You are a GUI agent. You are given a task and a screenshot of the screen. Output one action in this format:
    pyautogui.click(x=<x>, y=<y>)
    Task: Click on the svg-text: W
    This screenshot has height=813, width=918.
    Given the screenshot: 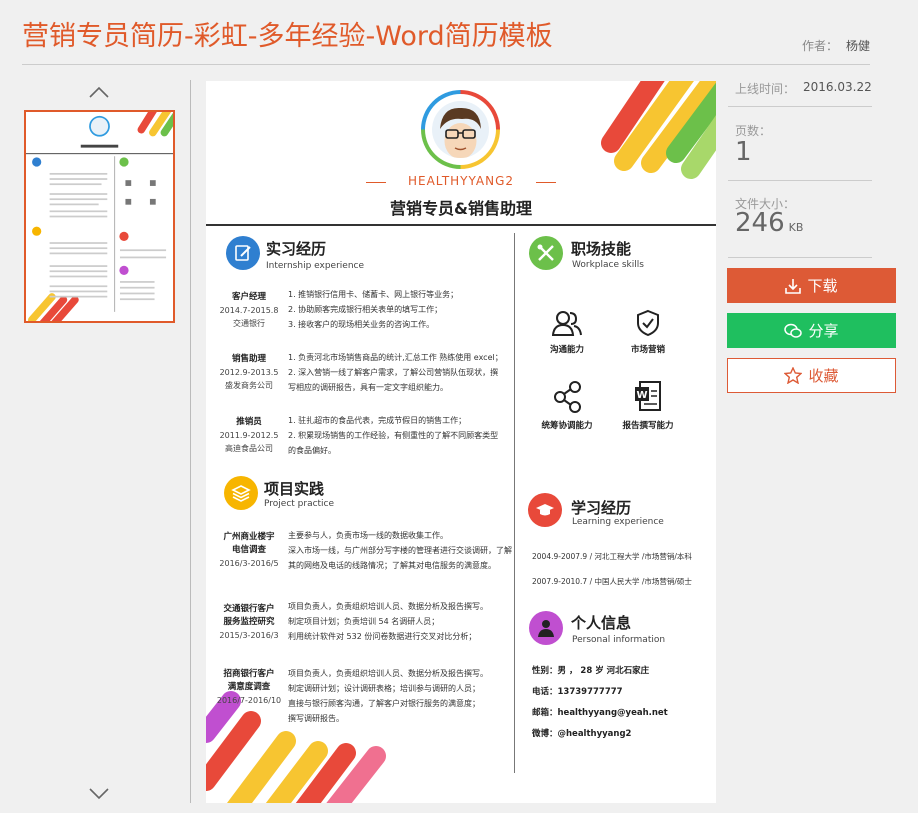 What is the action you would take?
    pyautogui.click(x=641, y=395)
    